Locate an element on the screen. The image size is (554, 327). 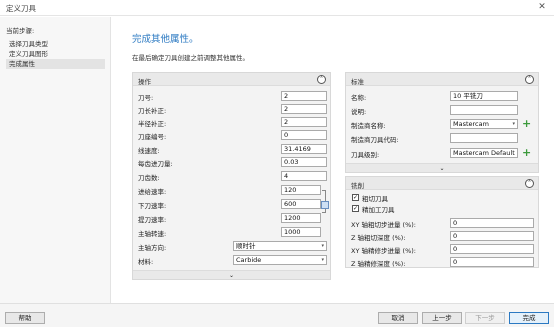
manufacturer-code-input is located at coordinates (484, 138).